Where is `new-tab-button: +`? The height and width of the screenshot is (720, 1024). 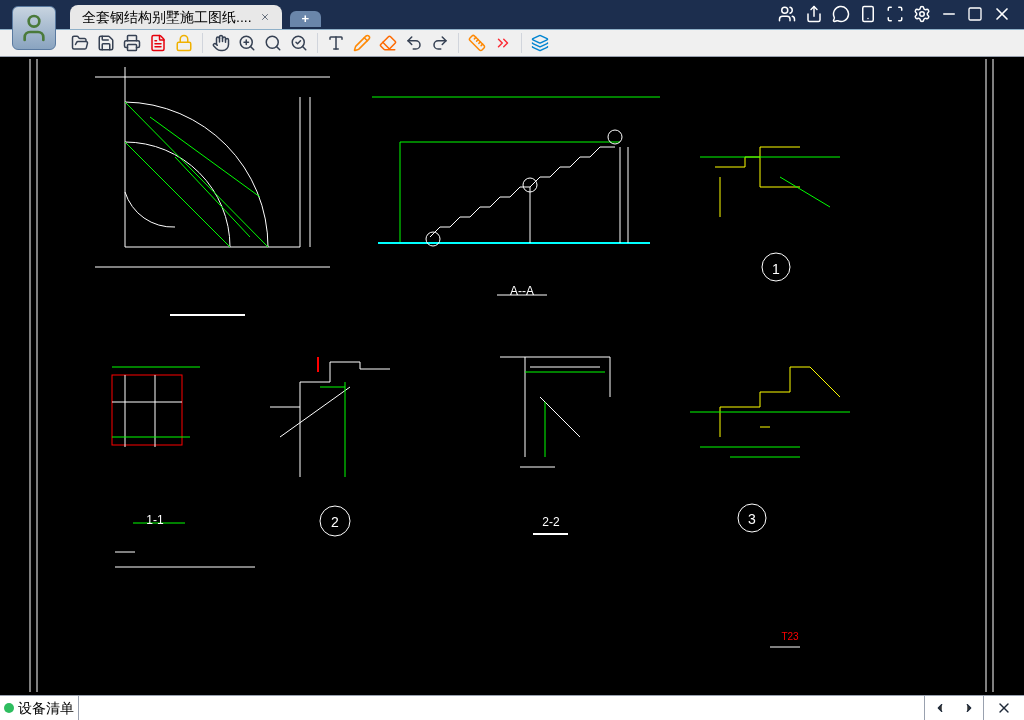
new-tab-button: + is located at coordinates (305, 19).